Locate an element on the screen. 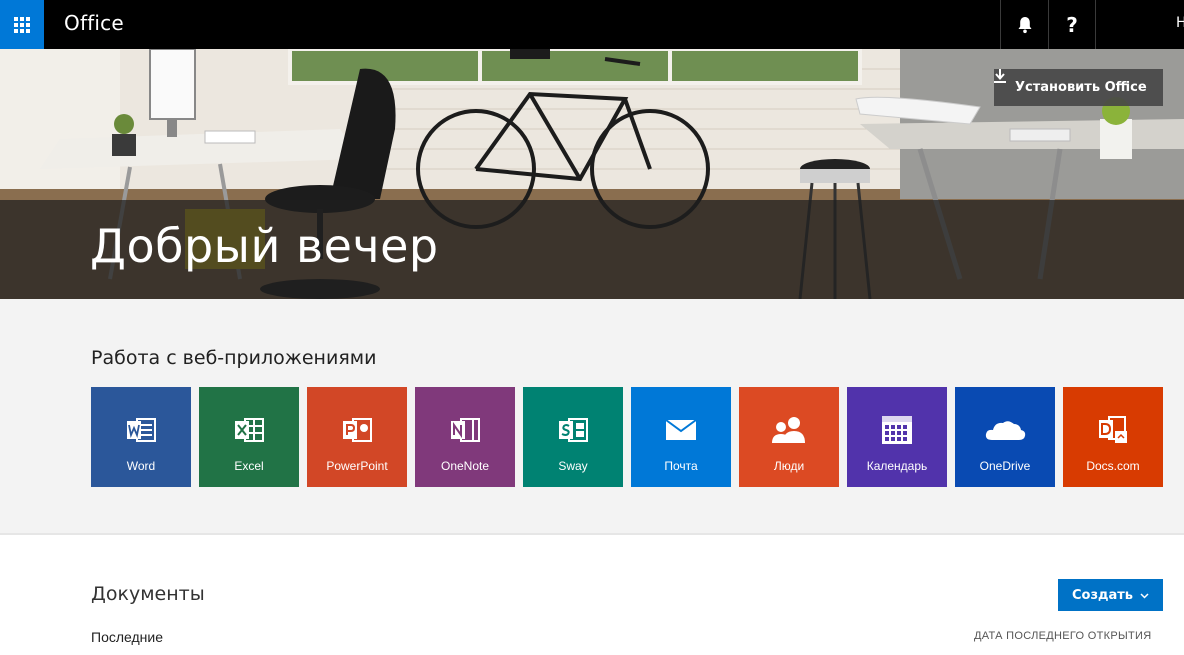  section-divider is located at coordinates (592, 534).